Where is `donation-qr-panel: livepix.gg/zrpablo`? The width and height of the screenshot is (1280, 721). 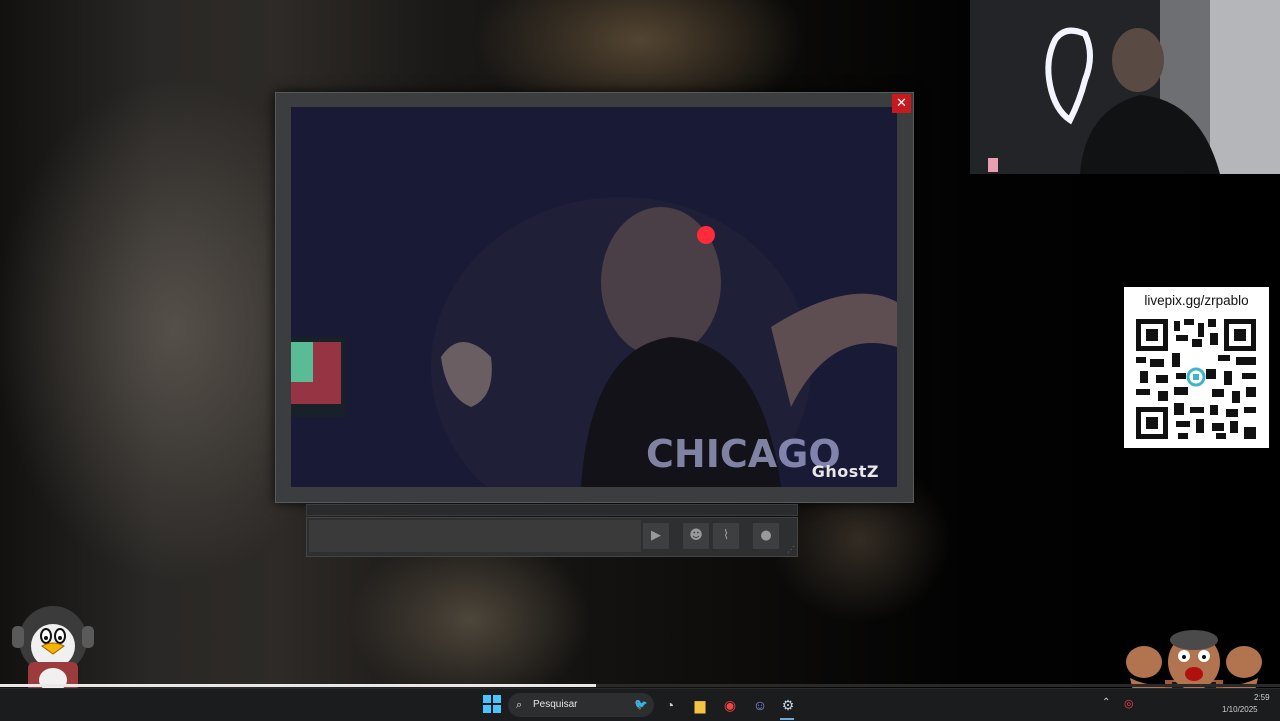 donation-qr-panel: livepix.gg/zrpablo is located at coordinates (1196, 367).